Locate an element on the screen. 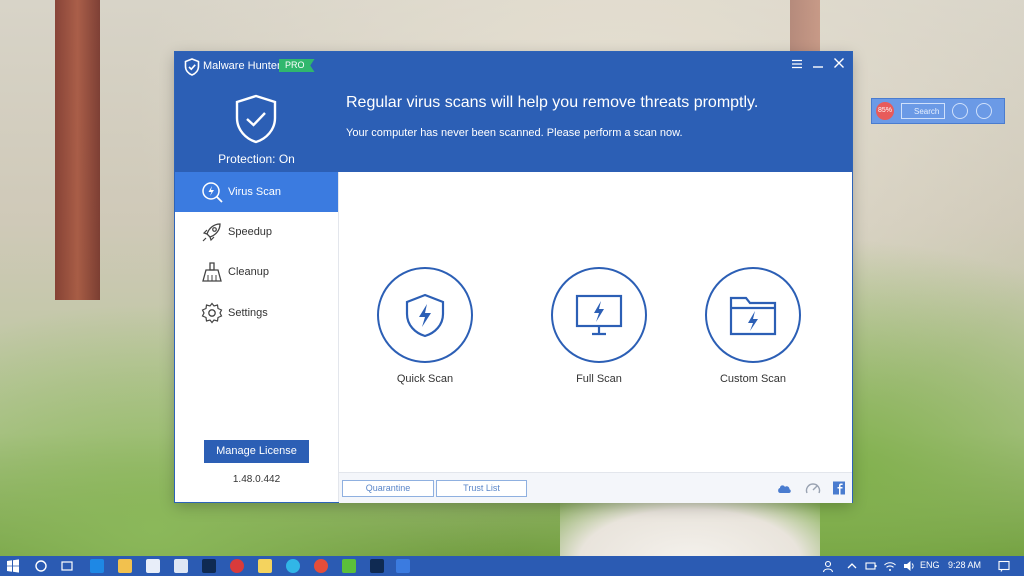 This screenshot has height=576, width=1024. version-label: 1.48.0.442 is located at coordinates (256, 479).